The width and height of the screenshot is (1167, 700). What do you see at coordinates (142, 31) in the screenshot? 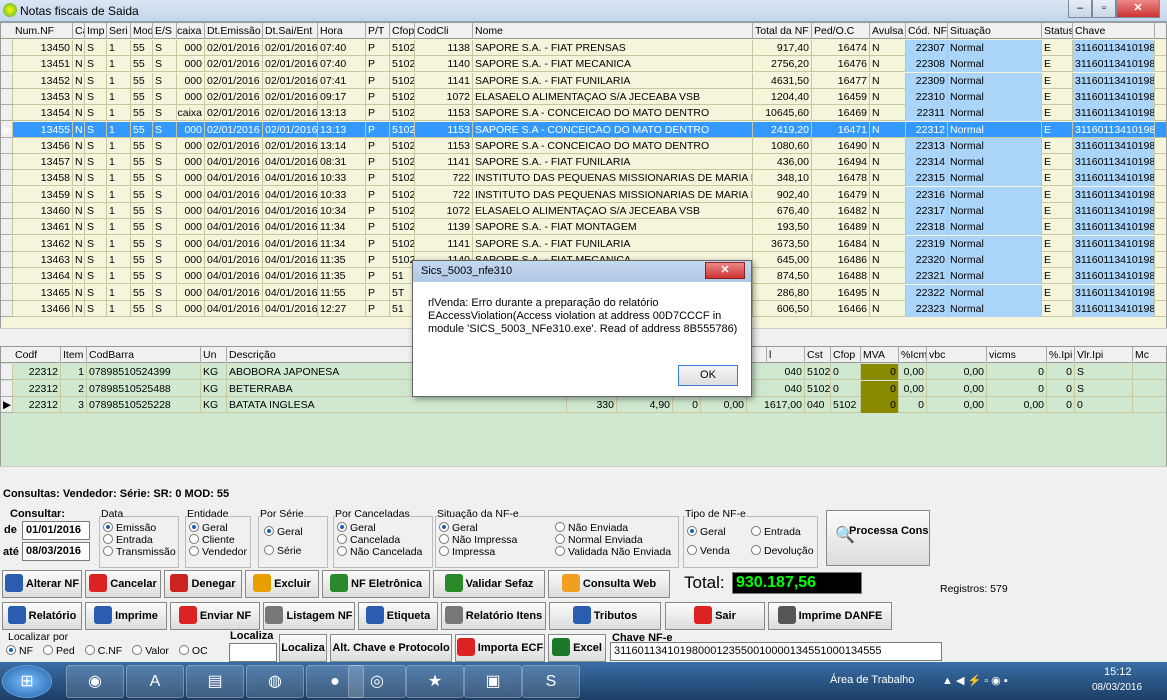
I see `column-header: Mod` at bounding box center [142, 31].